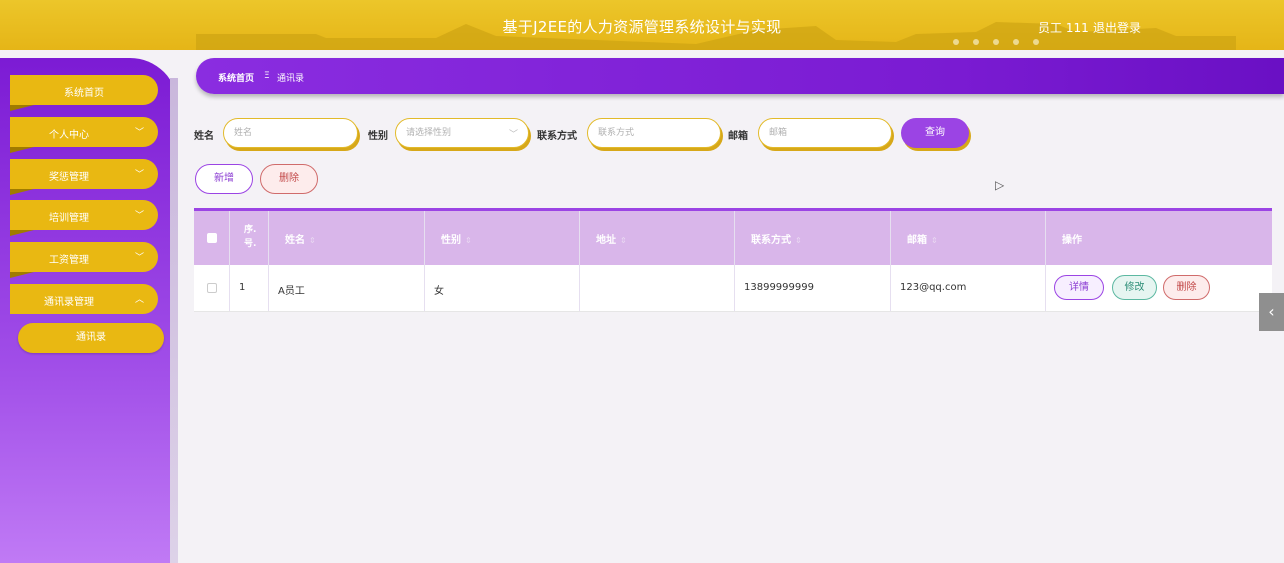 The height and width of the screenshot is (563, 1284). What do you see at coordinates (439, 291) in the screenshot?
I see `cell-gender: 女` at bounding box center [439, 291].